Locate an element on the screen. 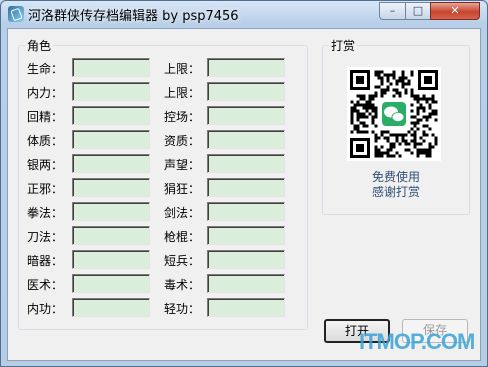 This screenshot has width=488, height=367. left-field-label-10: 内功： is located at coordinates (45, 309).